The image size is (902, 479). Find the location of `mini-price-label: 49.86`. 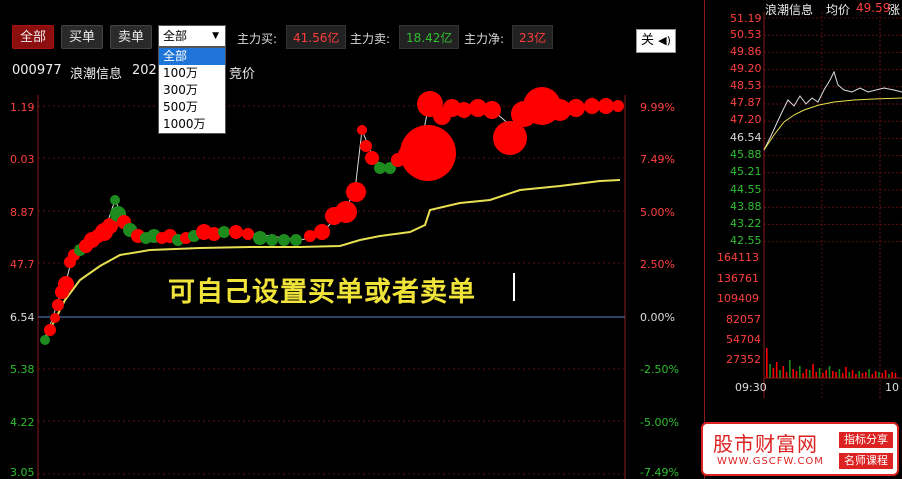

mini-price-label: 49.86 is located at coordinates (746, 51).